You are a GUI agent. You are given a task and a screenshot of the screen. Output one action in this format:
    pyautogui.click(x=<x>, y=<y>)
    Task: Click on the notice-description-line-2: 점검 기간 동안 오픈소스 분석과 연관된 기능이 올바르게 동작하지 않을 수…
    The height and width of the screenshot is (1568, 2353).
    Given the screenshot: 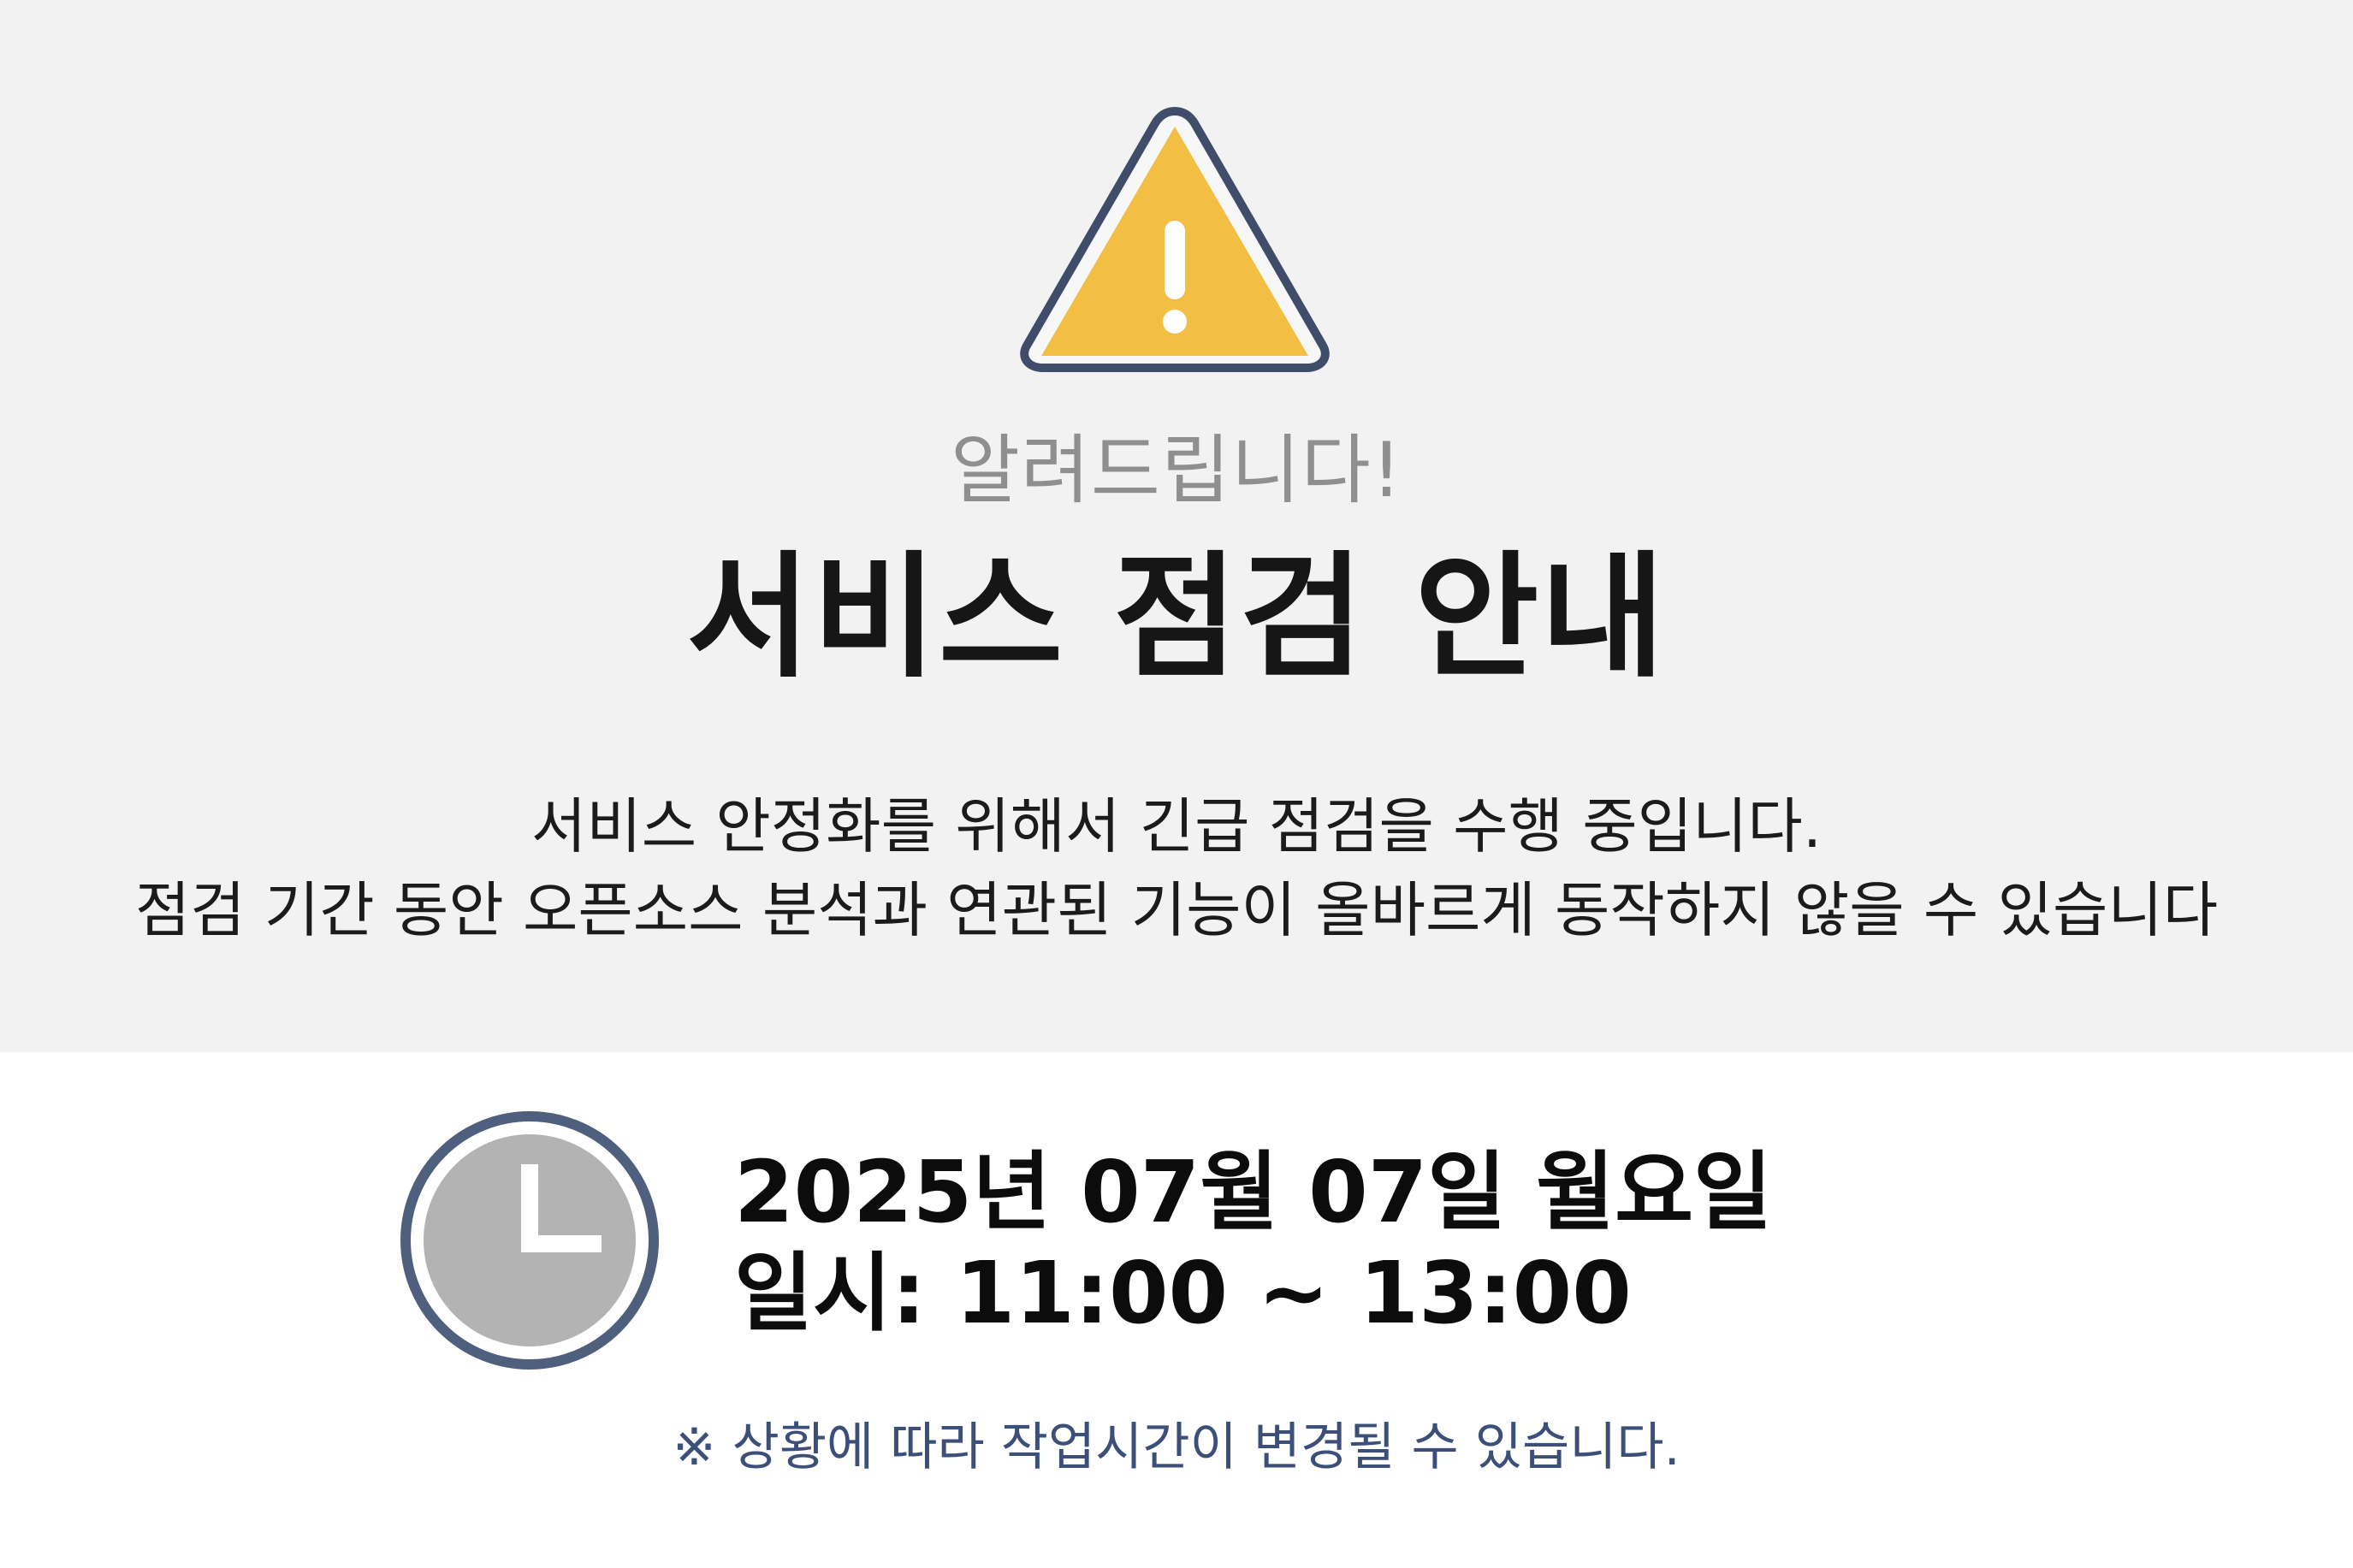 What is the action you would take?
    pyautogui.click(x=1177, y=910)
    